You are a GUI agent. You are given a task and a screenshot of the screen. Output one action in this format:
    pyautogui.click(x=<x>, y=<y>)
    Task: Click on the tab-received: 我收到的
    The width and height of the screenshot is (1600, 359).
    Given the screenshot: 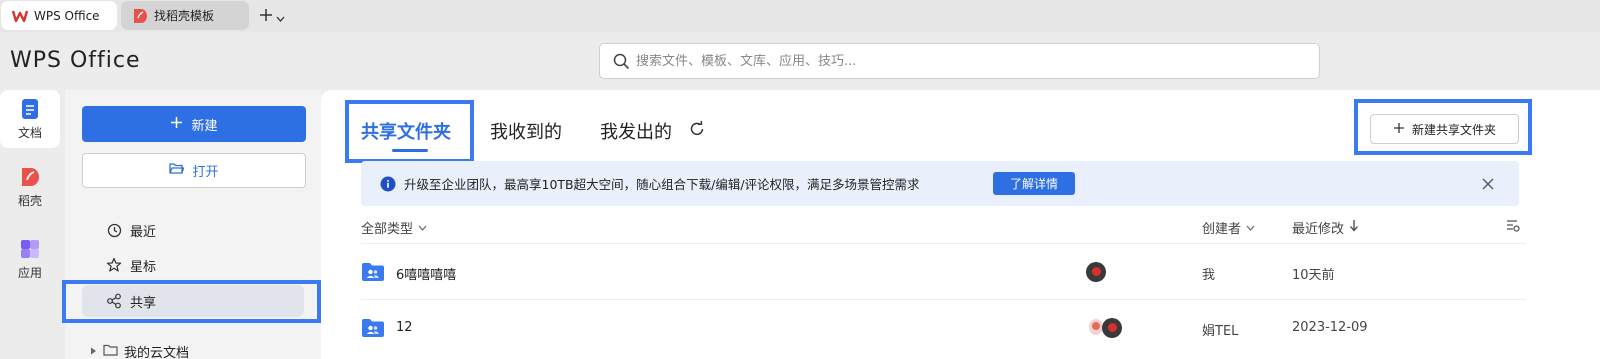 What is the action you would take?
    pyautogui.click(x=526, y=131)
    